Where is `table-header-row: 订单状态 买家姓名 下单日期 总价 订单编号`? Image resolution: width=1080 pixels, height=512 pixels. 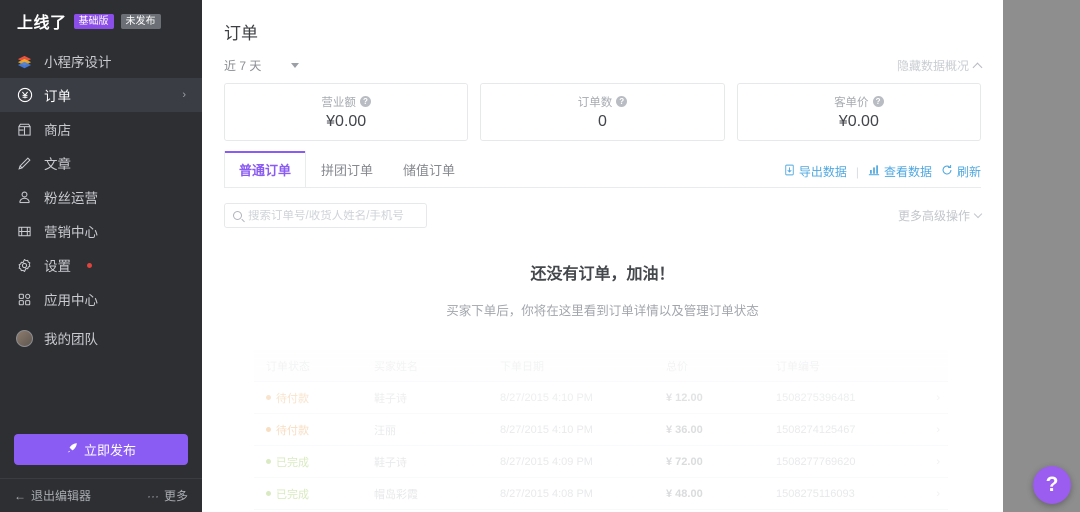
table-header-row: 订单状态 买家姓名 下单日期 总价 订单编号 is located at coordinates (601, 366).